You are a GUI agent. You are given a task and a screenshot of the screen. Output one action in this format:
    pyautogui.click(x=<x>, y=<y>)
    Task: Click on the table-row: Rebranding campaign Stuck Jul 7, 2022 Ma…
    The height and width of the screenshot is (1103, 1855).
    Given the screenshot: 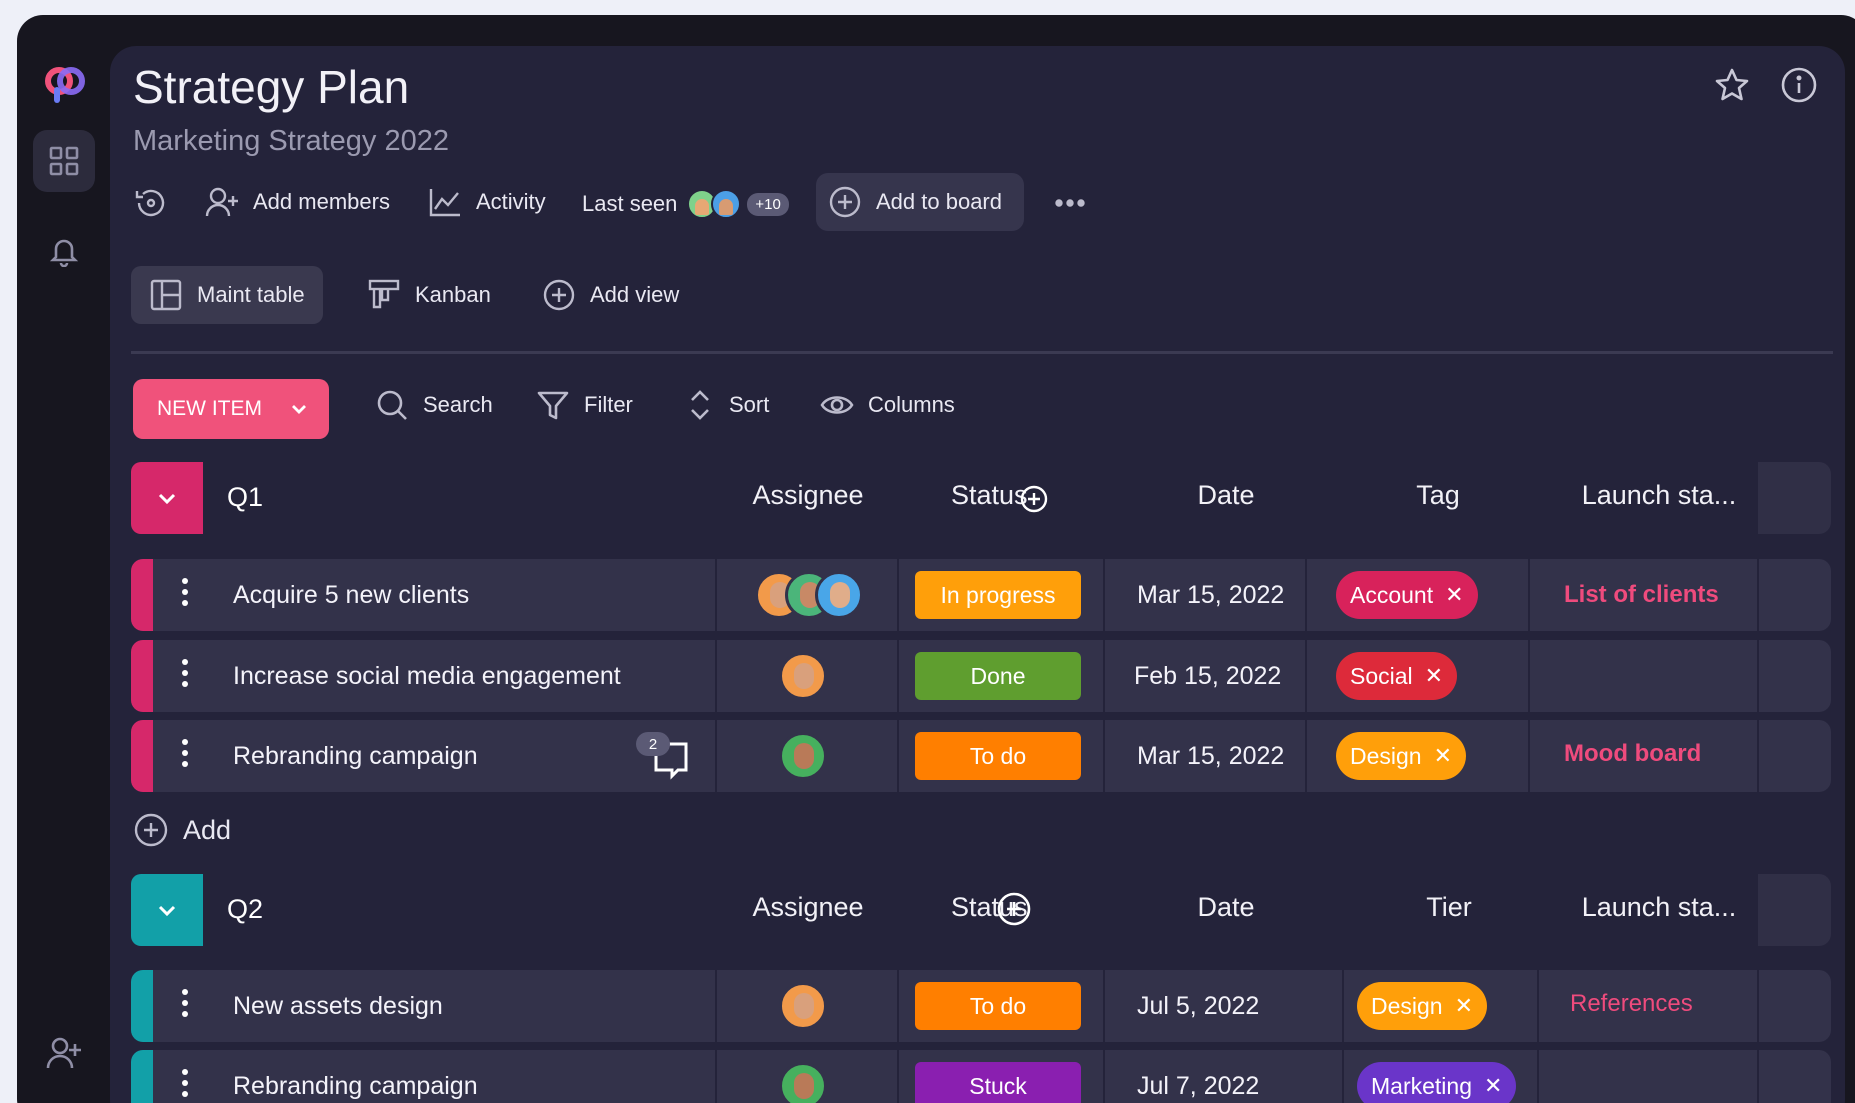 What is the action you would take?
    pyautogui.click(x=981, y=1076)
    